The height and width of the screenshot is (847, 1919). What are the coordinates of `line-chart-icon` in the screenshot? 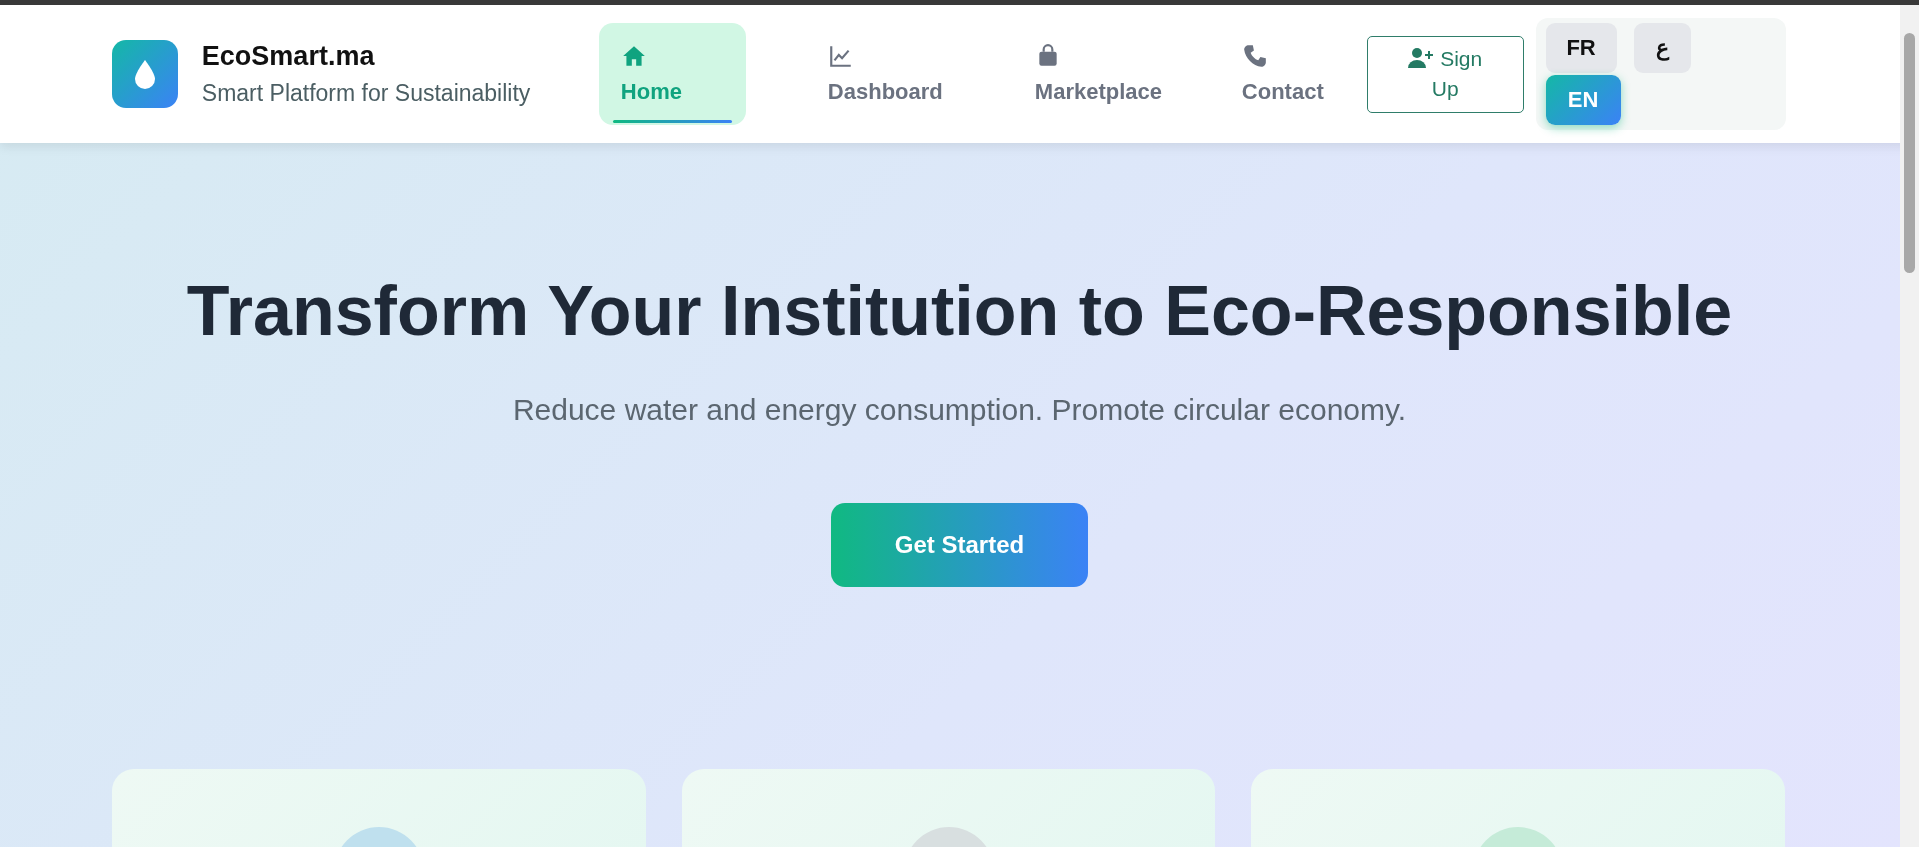 It's located at (840, 56).